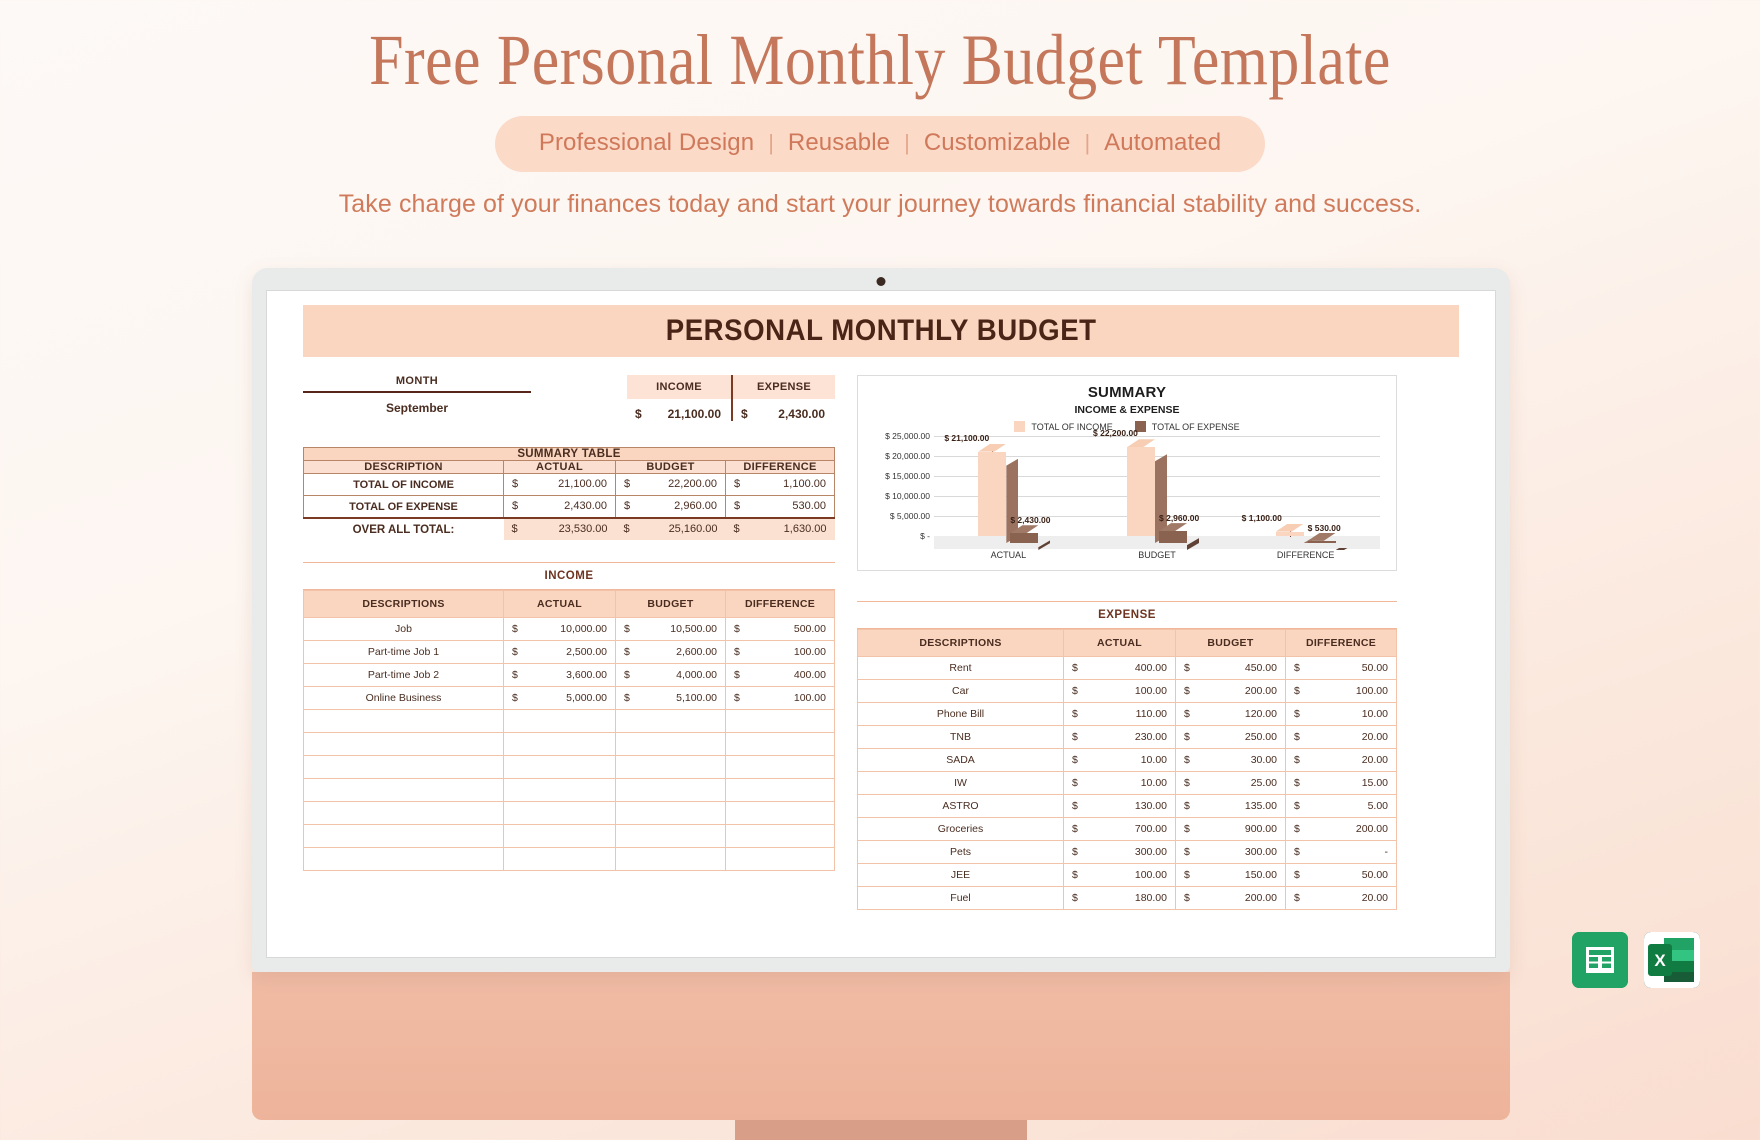 The height and width of the screenshot is (1140, 1760). Describe the element at coordinates (670, 629) in the screenshot. I see `row-budget: $10,500.00` at that location.